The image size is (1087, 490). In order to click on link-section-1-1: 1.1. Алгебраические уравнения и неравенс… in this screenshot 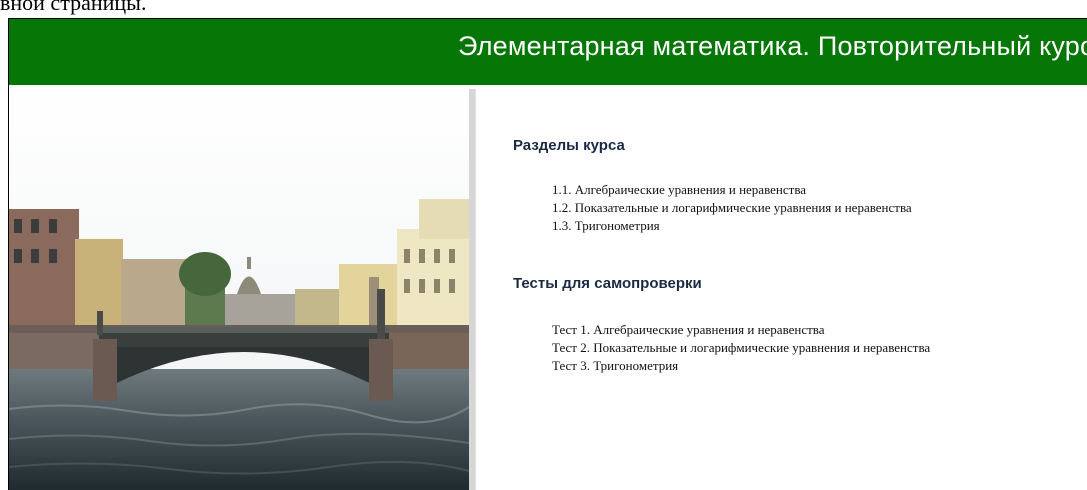, I will do `click(732, 190)`.